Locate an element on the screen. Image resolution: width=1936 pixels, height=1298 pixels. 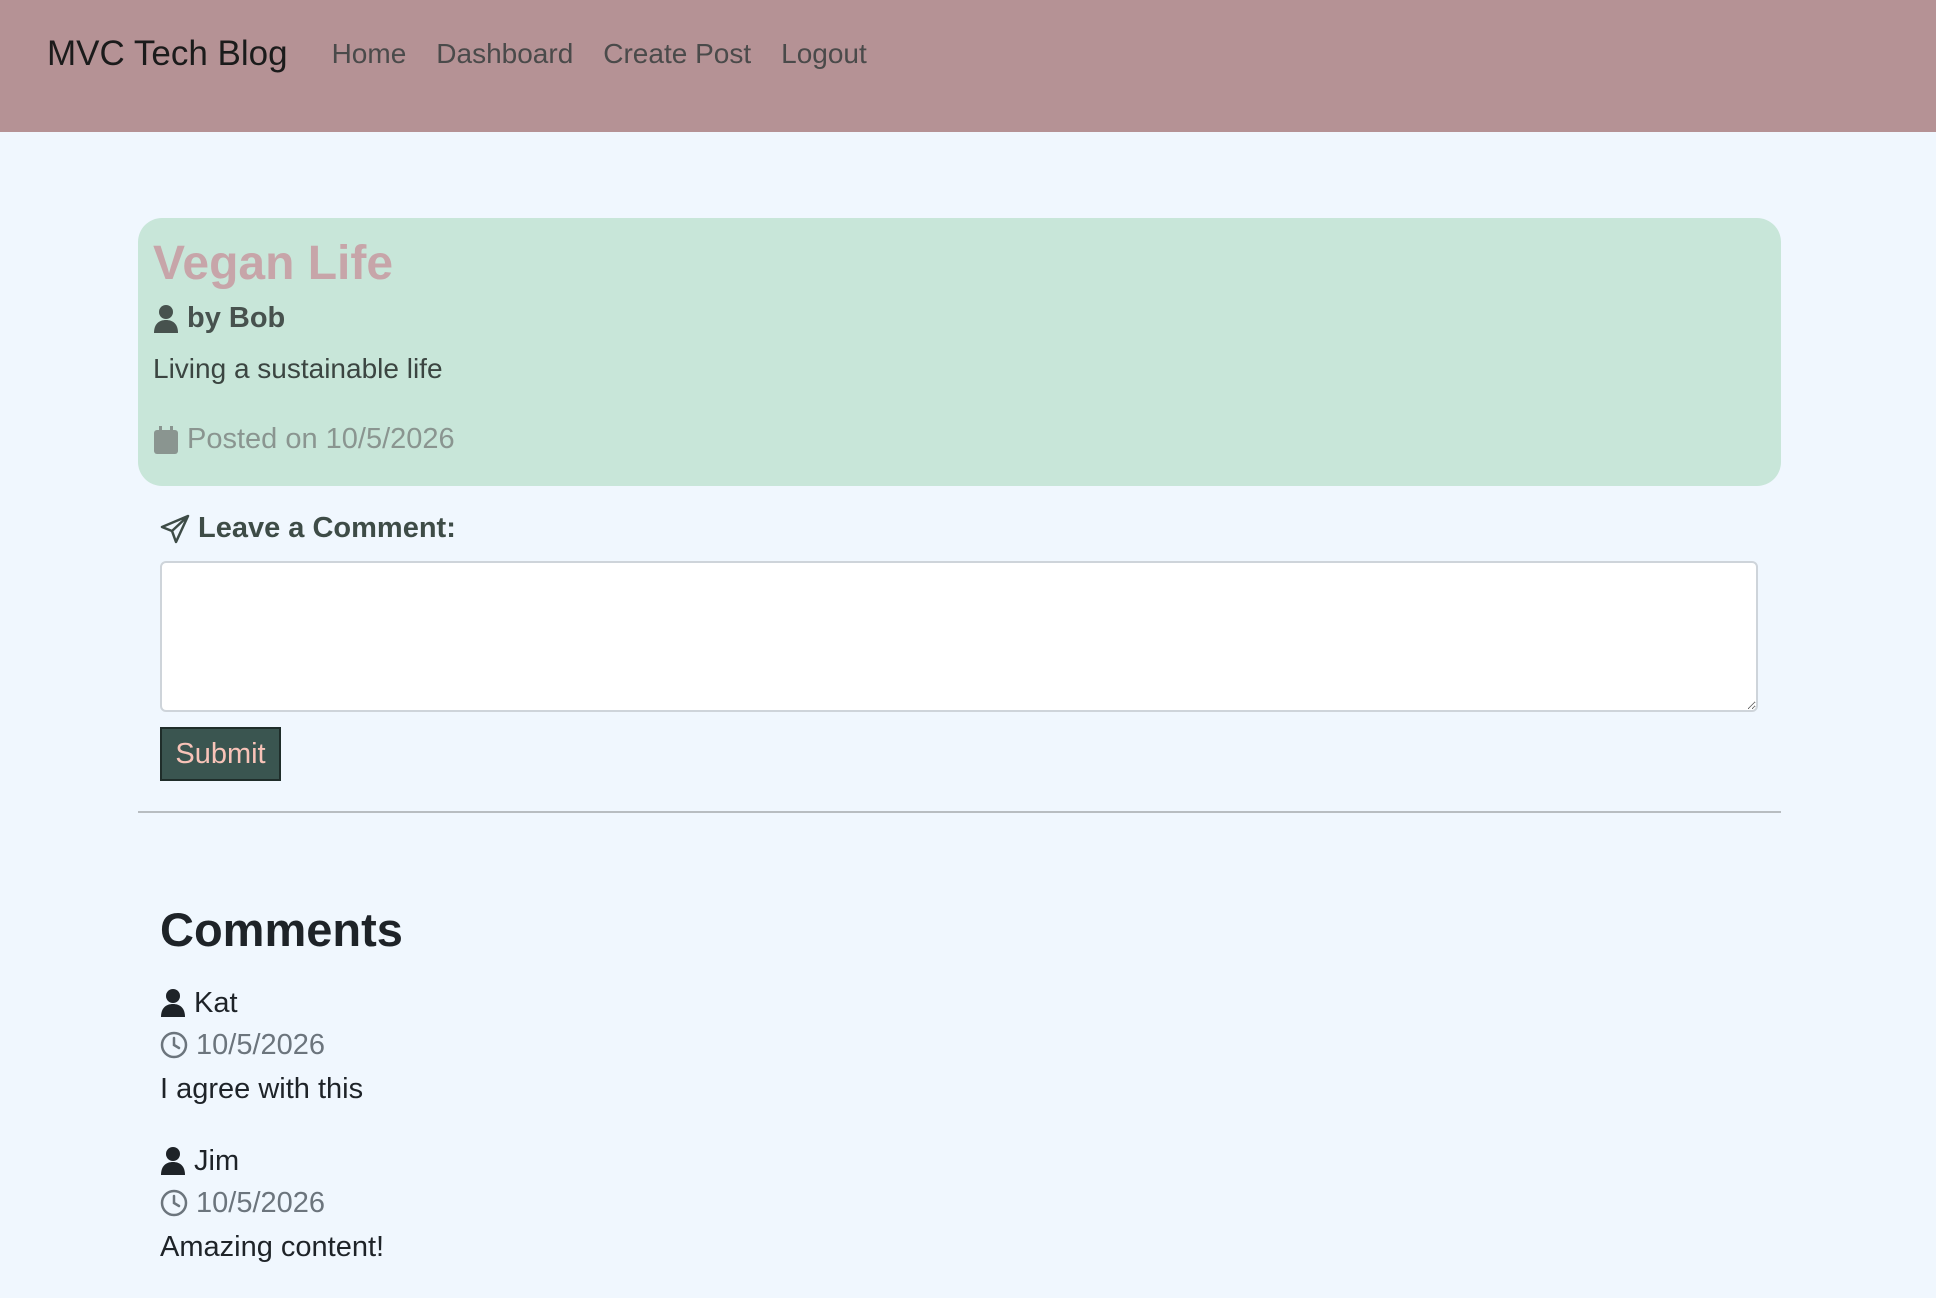
divider is located at coordinates (959, 812).